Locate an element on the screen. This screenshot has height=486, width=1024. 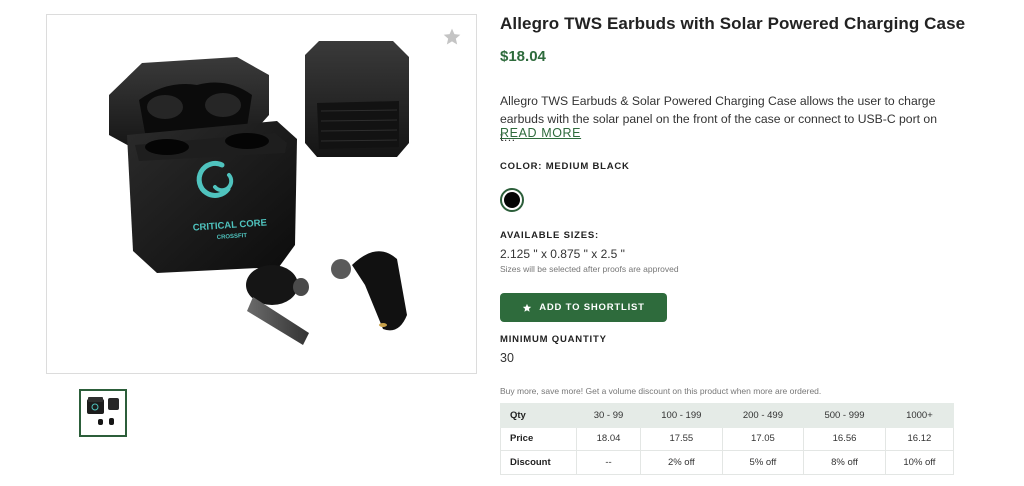
table-cell: 5% off is located at coordinates (763, 462).